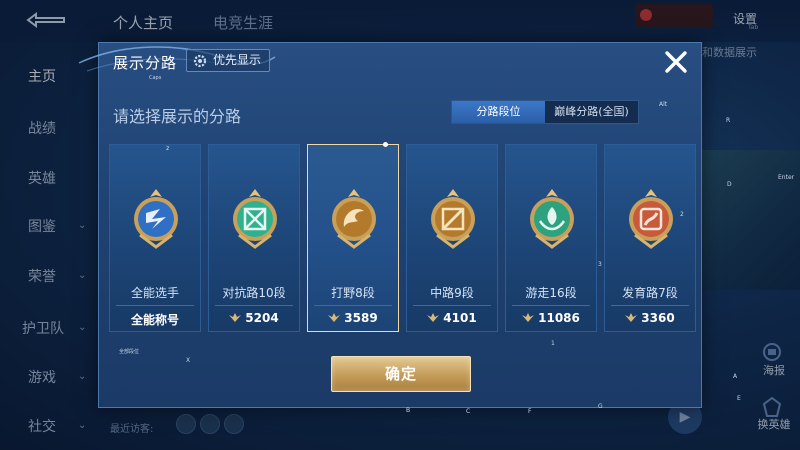 The height and width of the screenshot is (450, 800). I want to click on card-title: 中路9段, so click(452, 293).